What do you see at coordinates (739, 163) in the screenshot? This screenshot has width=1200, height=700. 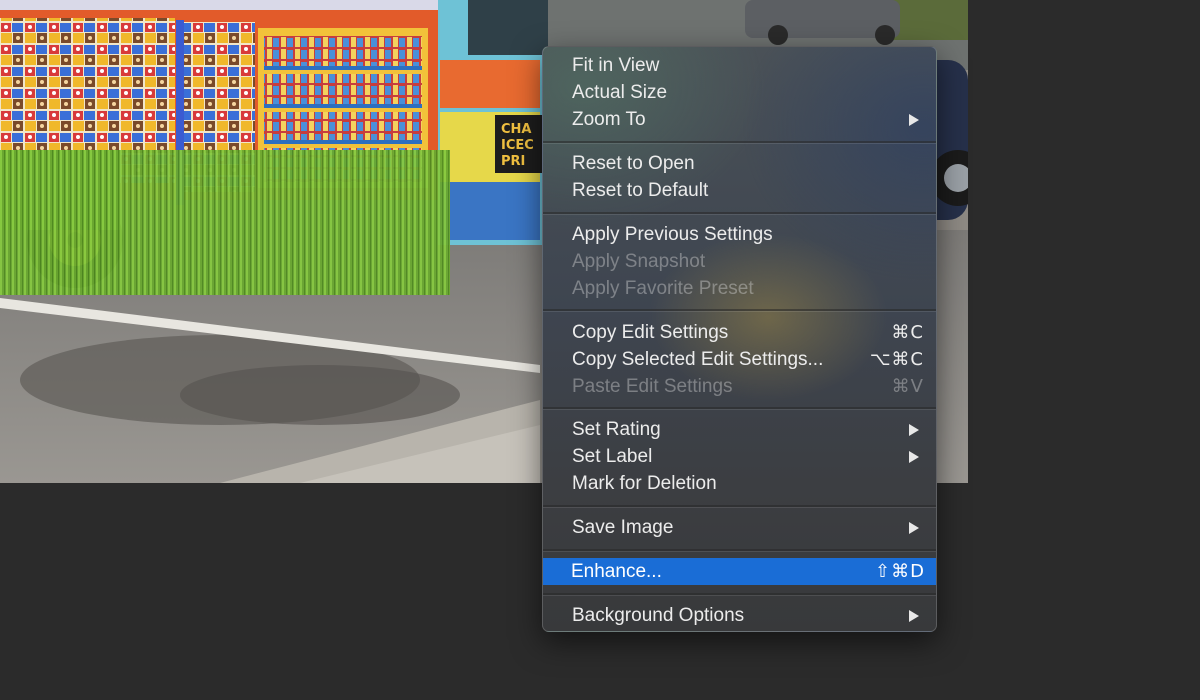 I see `menu-item-reset-to-open: Reset to Open` at bounding box center [739, 163].